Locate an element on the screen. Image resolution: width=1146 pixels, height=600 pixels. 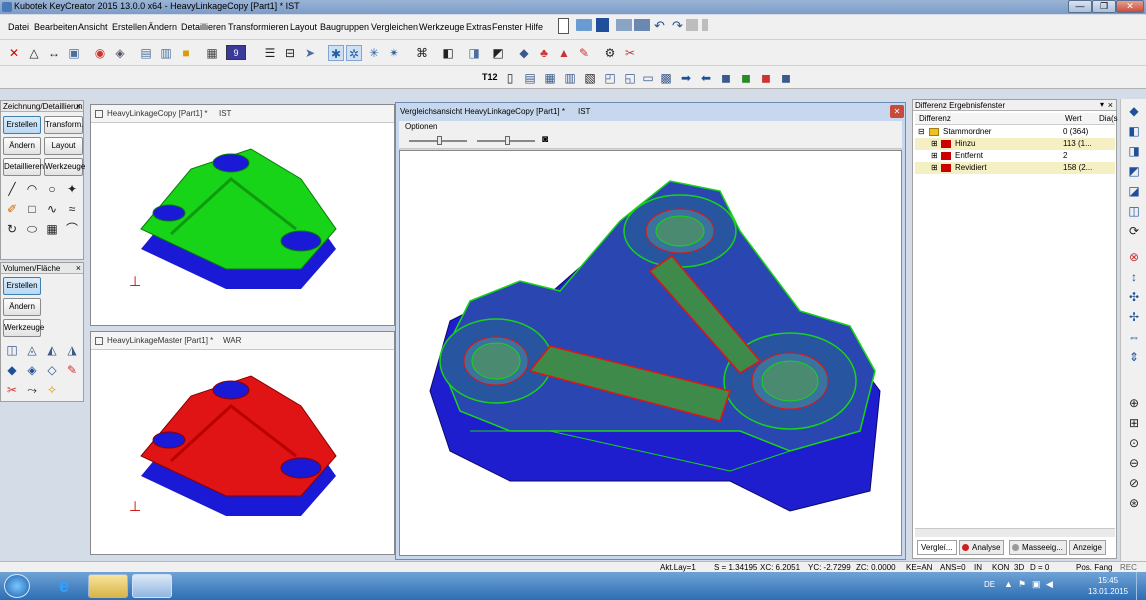
grid-icon: ▩ is located at coordinates (666, 78).